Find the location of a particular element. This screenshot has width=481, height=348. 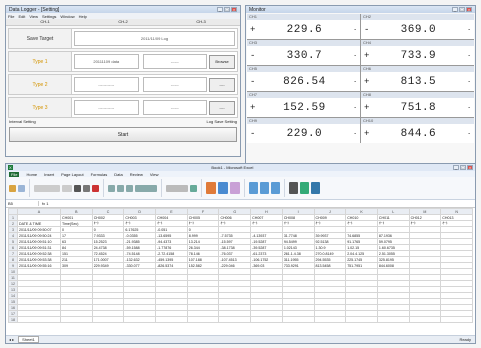

tab-view: View is located at coordinates (154, 174).